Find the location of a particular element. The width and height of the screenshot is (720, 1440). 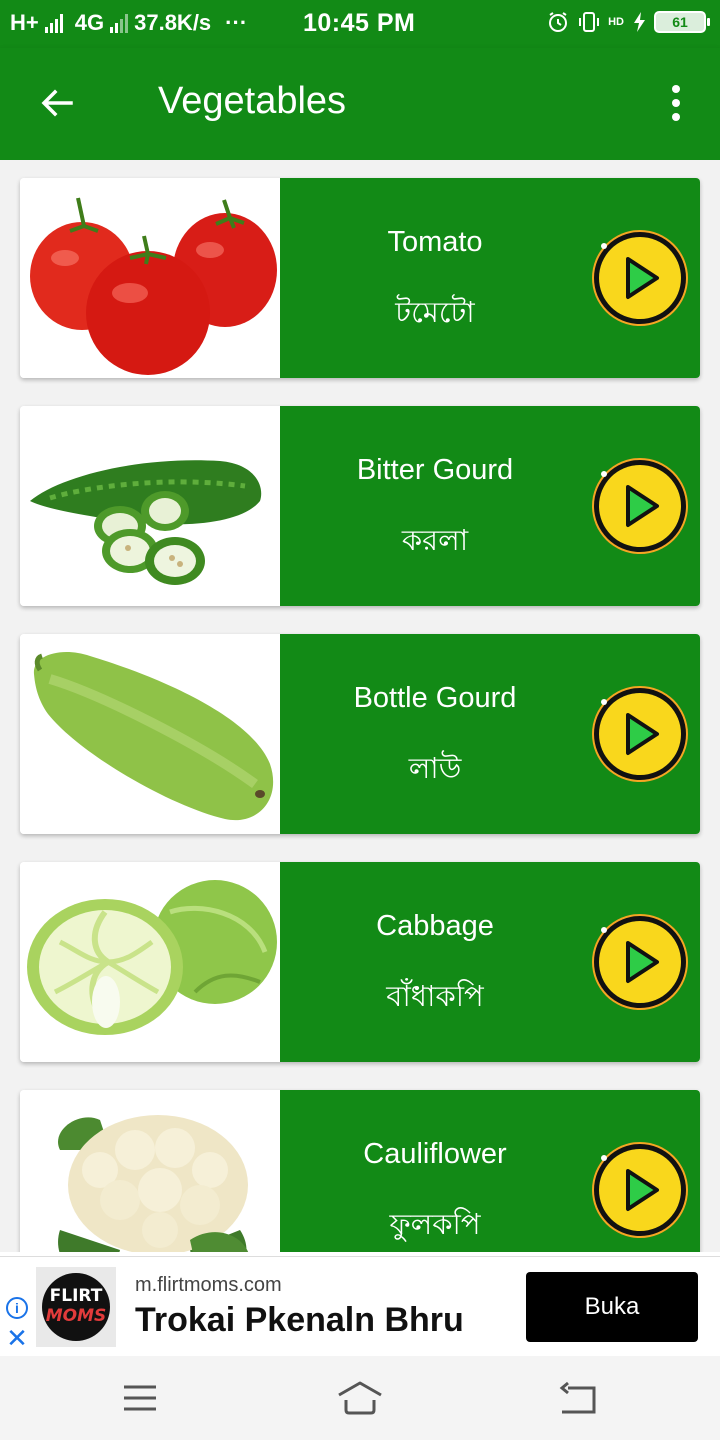

clock: 10:45 PM is located at coordinates (359, 23).